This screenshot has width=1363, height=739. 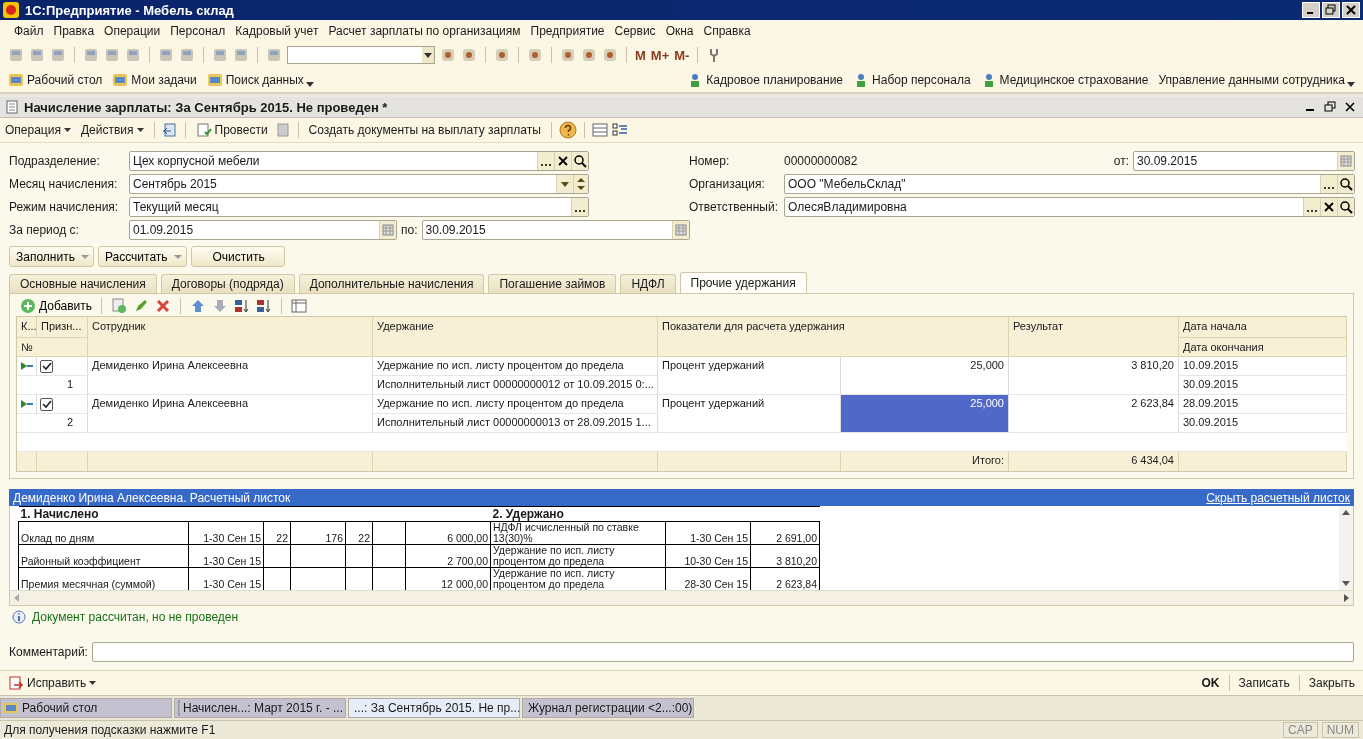 I want to click on footer-button: OK, so click(x=1210, y=683).